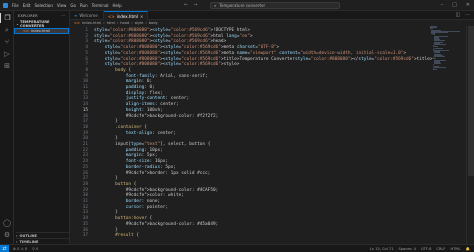  I want to click on breadcrumb-item: style, so click(139, 23).